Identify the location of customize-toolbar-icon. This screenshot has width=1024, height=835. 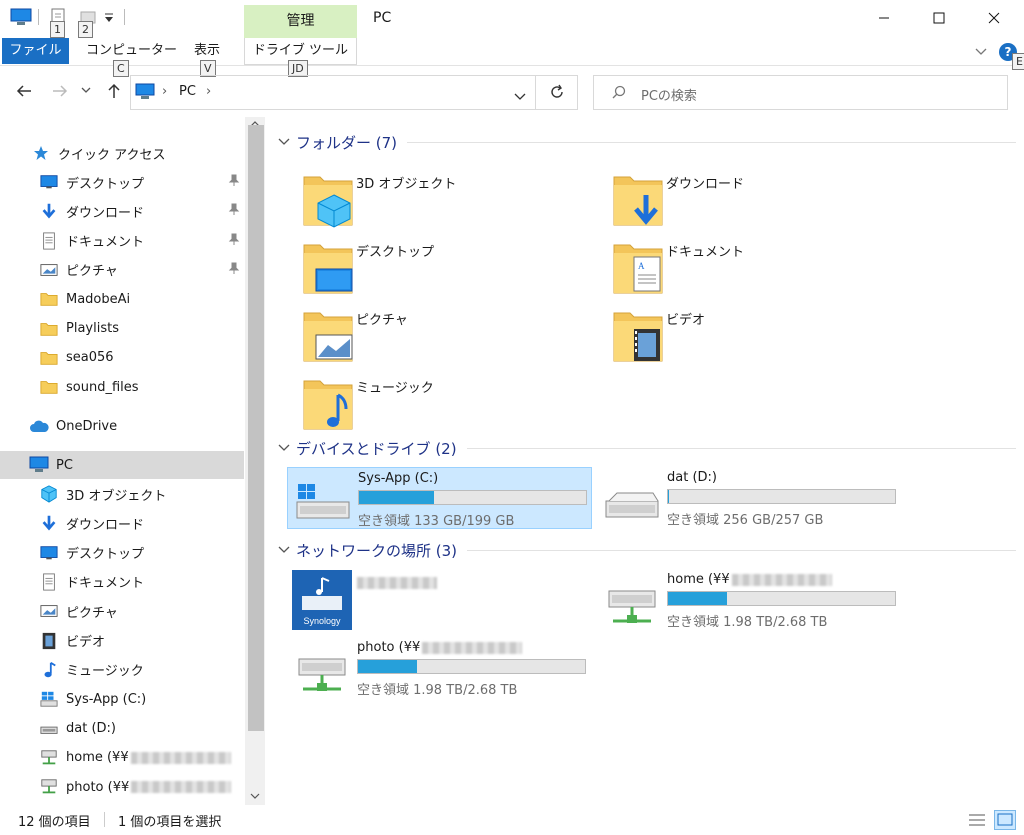
(109, 19).